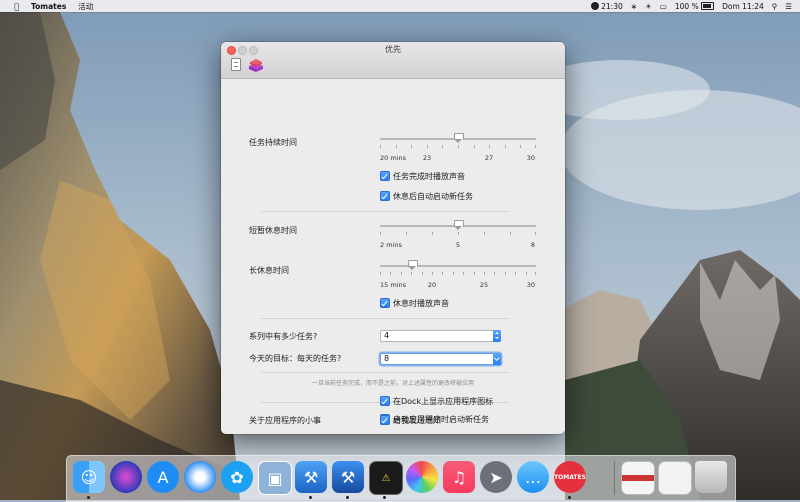 Image resolution: width=800 pixels, height=502 pixels. What do you see at coordinates (427, 158) in the screenshot?
I see `tick-label: 23` at bounding box center [427, 158].